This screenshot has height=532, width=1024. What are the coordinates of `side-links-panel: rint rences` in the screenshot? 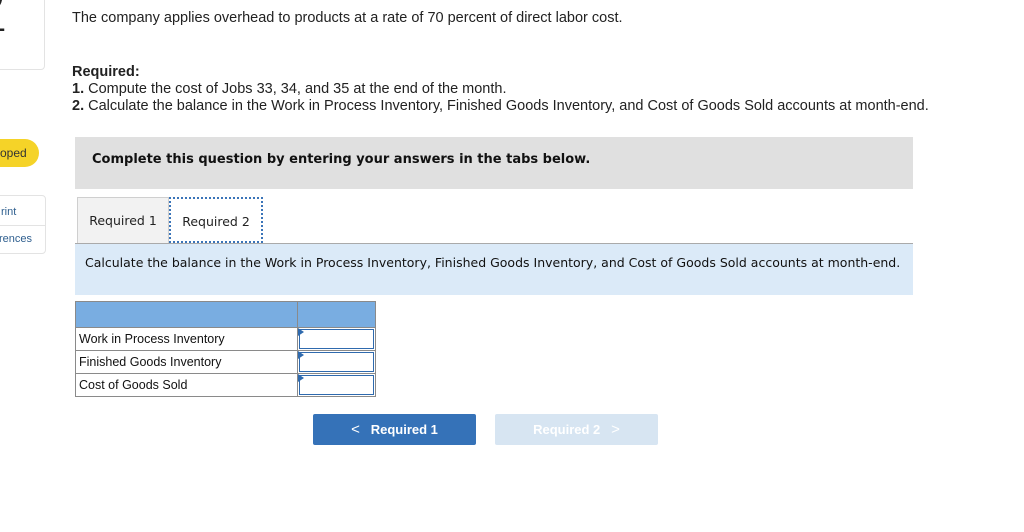 It's located at (23, 224).